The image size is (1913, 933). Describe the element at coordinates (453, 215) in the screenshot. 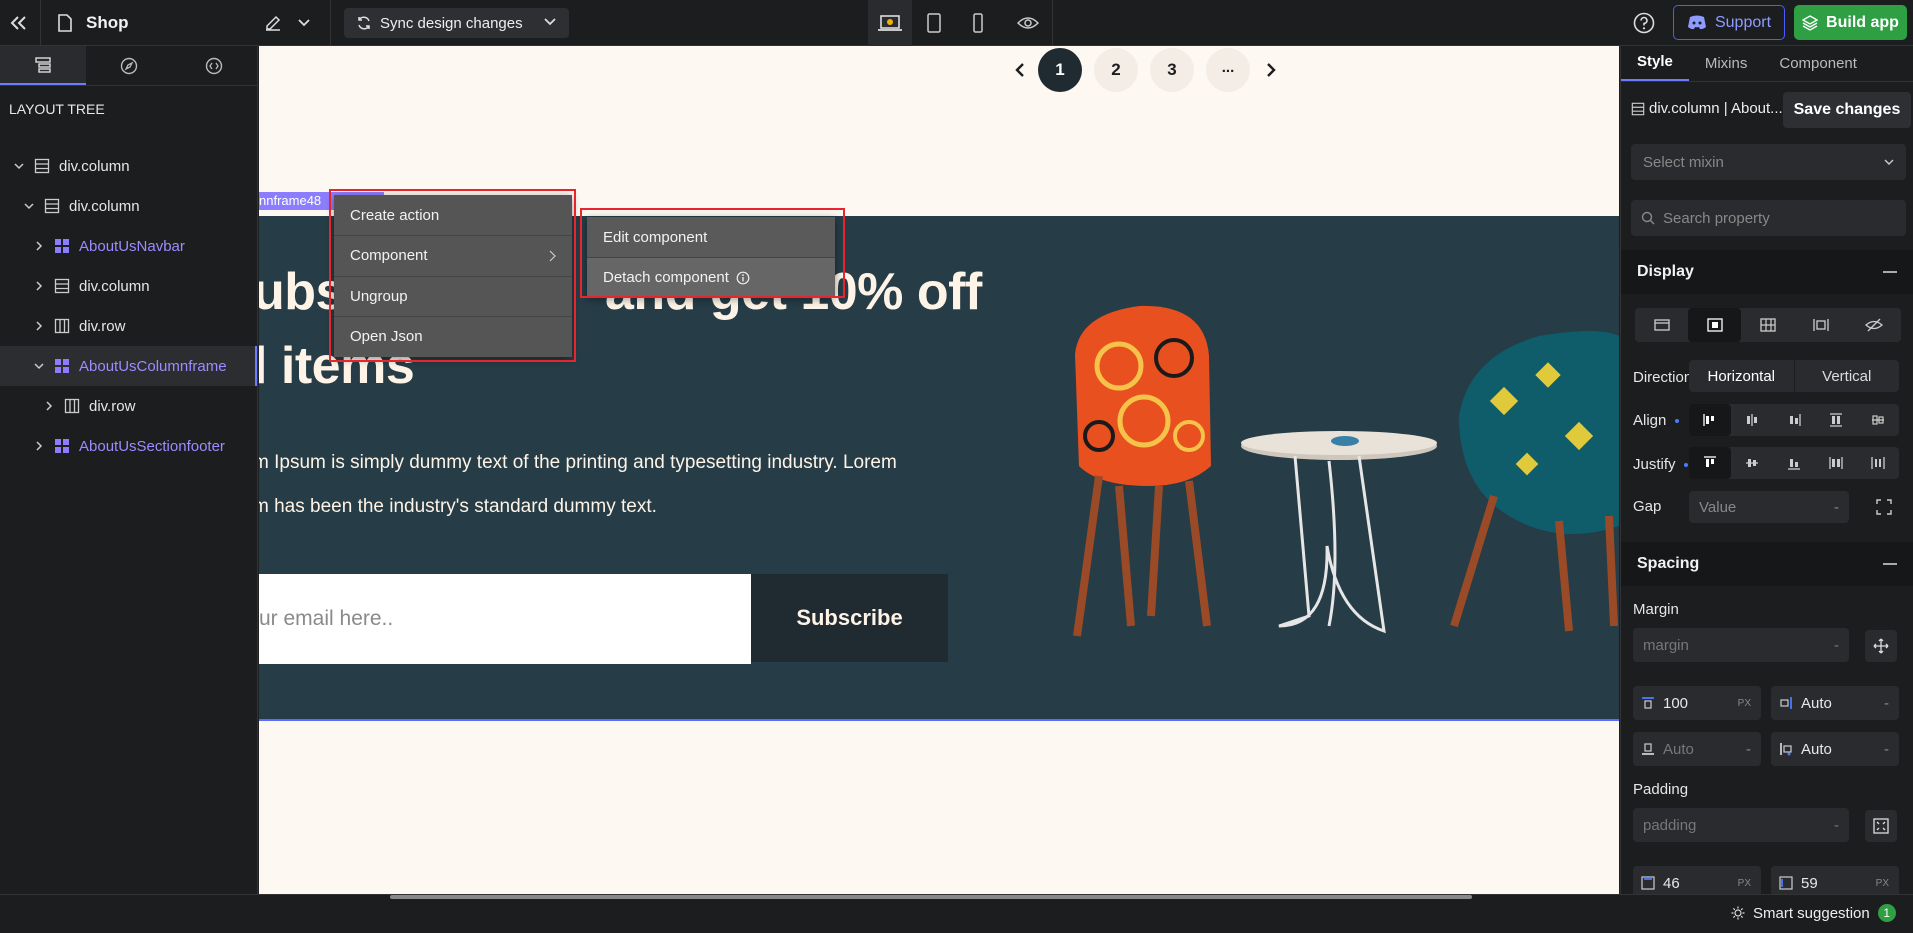

I see `menu-item-create-action: Create action` at that location.